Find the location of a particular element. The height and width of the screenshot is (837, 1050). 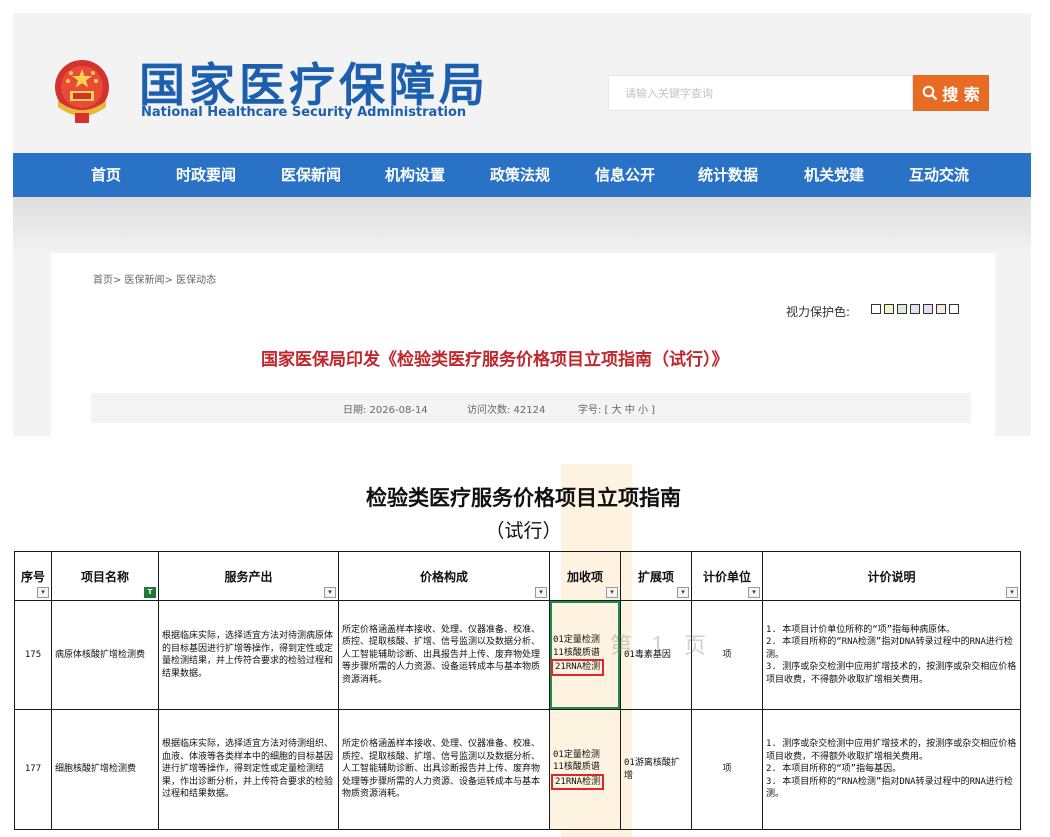

header-cell: 计价说明 ▾ is located at coordinates (891, 576).